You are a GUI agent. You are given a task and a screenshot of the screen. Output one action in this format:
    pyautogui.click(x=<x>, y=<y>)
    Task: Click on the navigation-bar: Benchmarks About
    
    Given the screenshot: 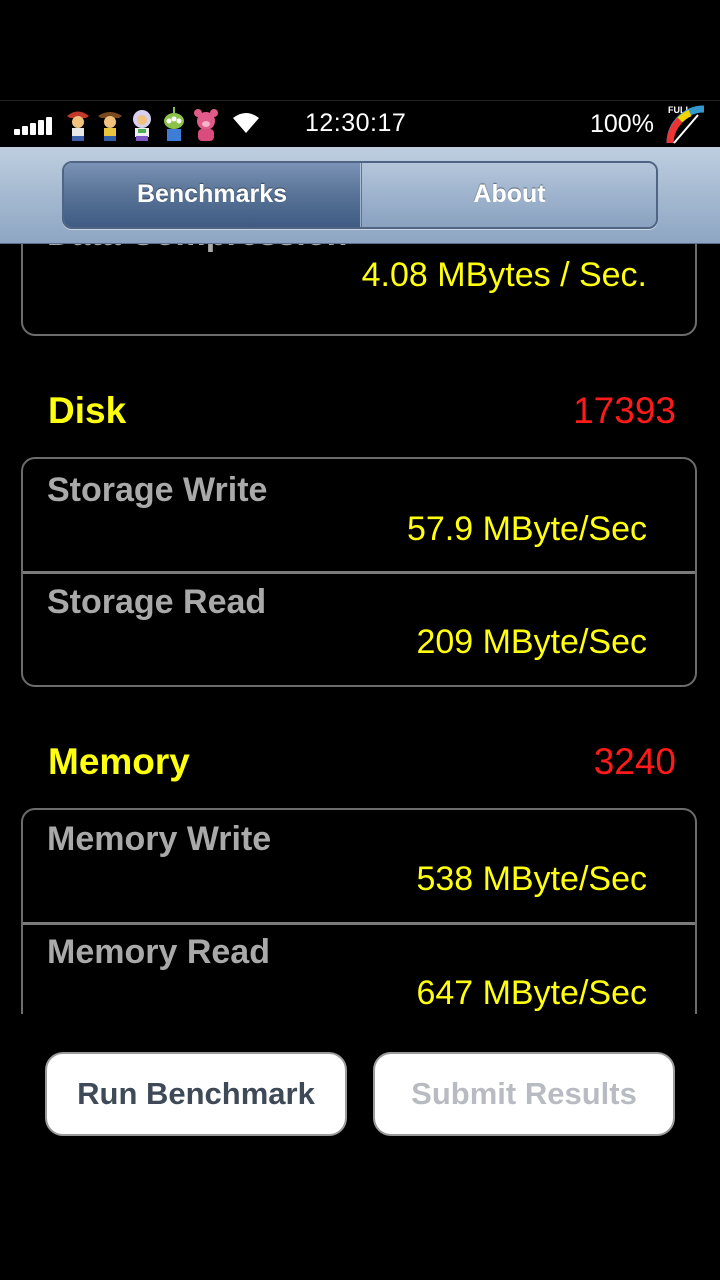 What is the action you would take?
    pyautogui.click(x=360, y=195)
    